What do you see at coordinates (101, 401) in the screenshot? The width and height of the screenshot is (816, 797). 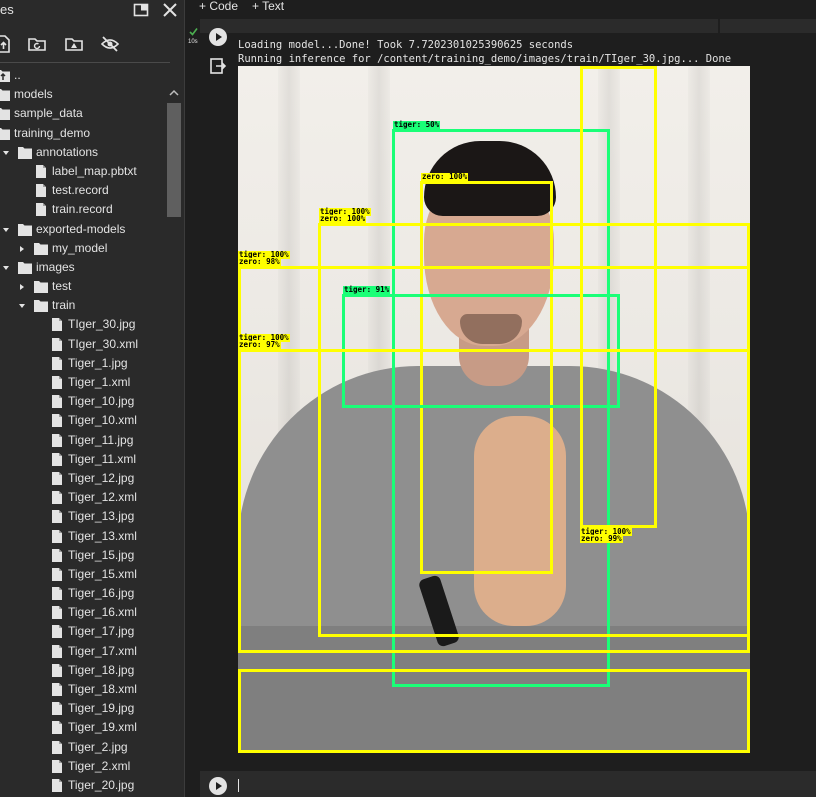 I see `item-label: Tiger_10.jpg` at bounding box center [101, 401].